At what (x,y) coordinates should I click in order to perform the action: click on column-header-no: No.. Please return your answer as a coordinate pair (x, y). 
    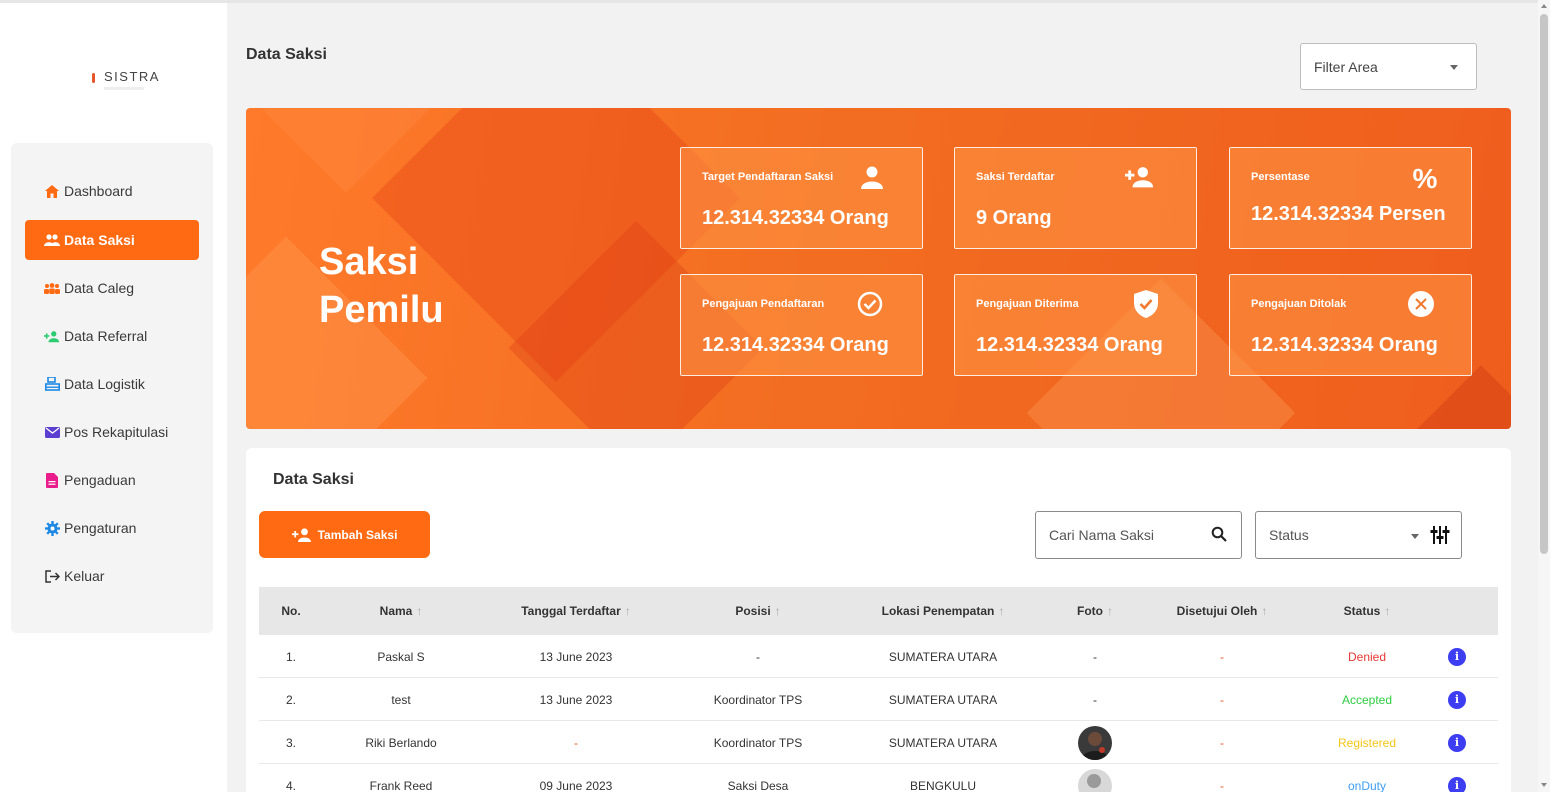
    Looking at the image, I should click on (291, 611).